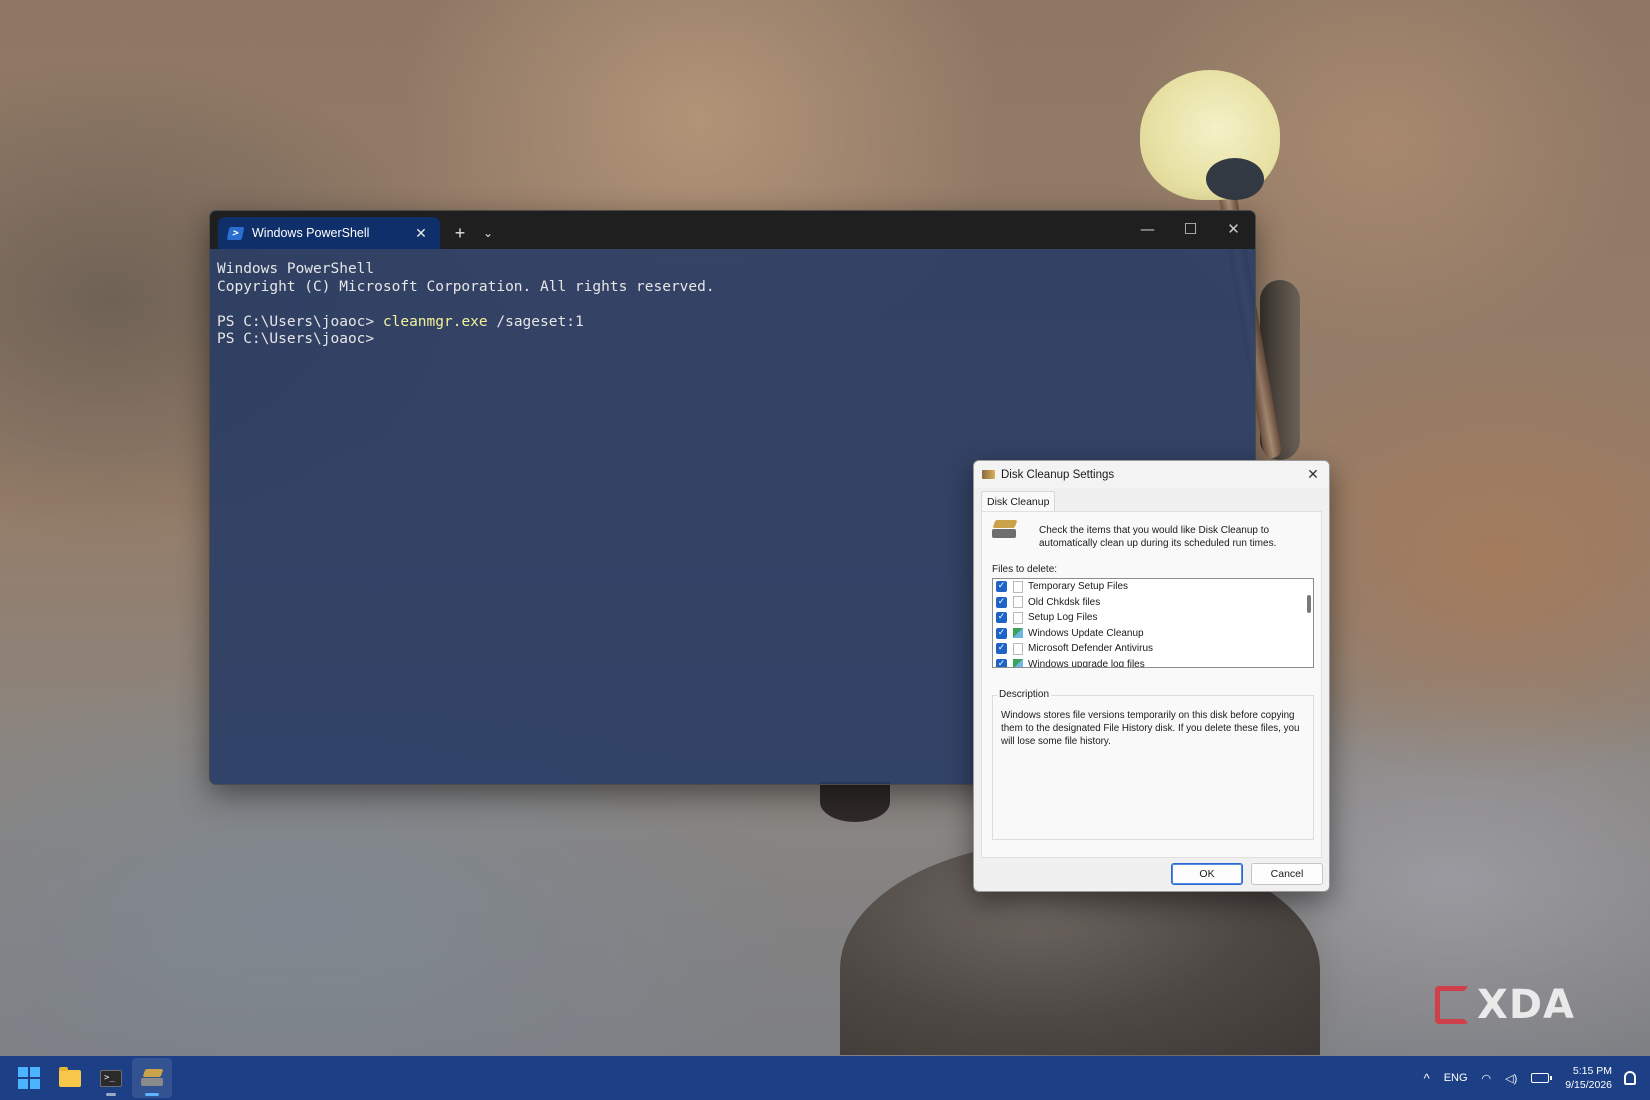 This screenshot has width=1650, height=1100. Describe the element at coordinates (1309, 604) in the screenshot. I see `list-scrollbar` at that location.